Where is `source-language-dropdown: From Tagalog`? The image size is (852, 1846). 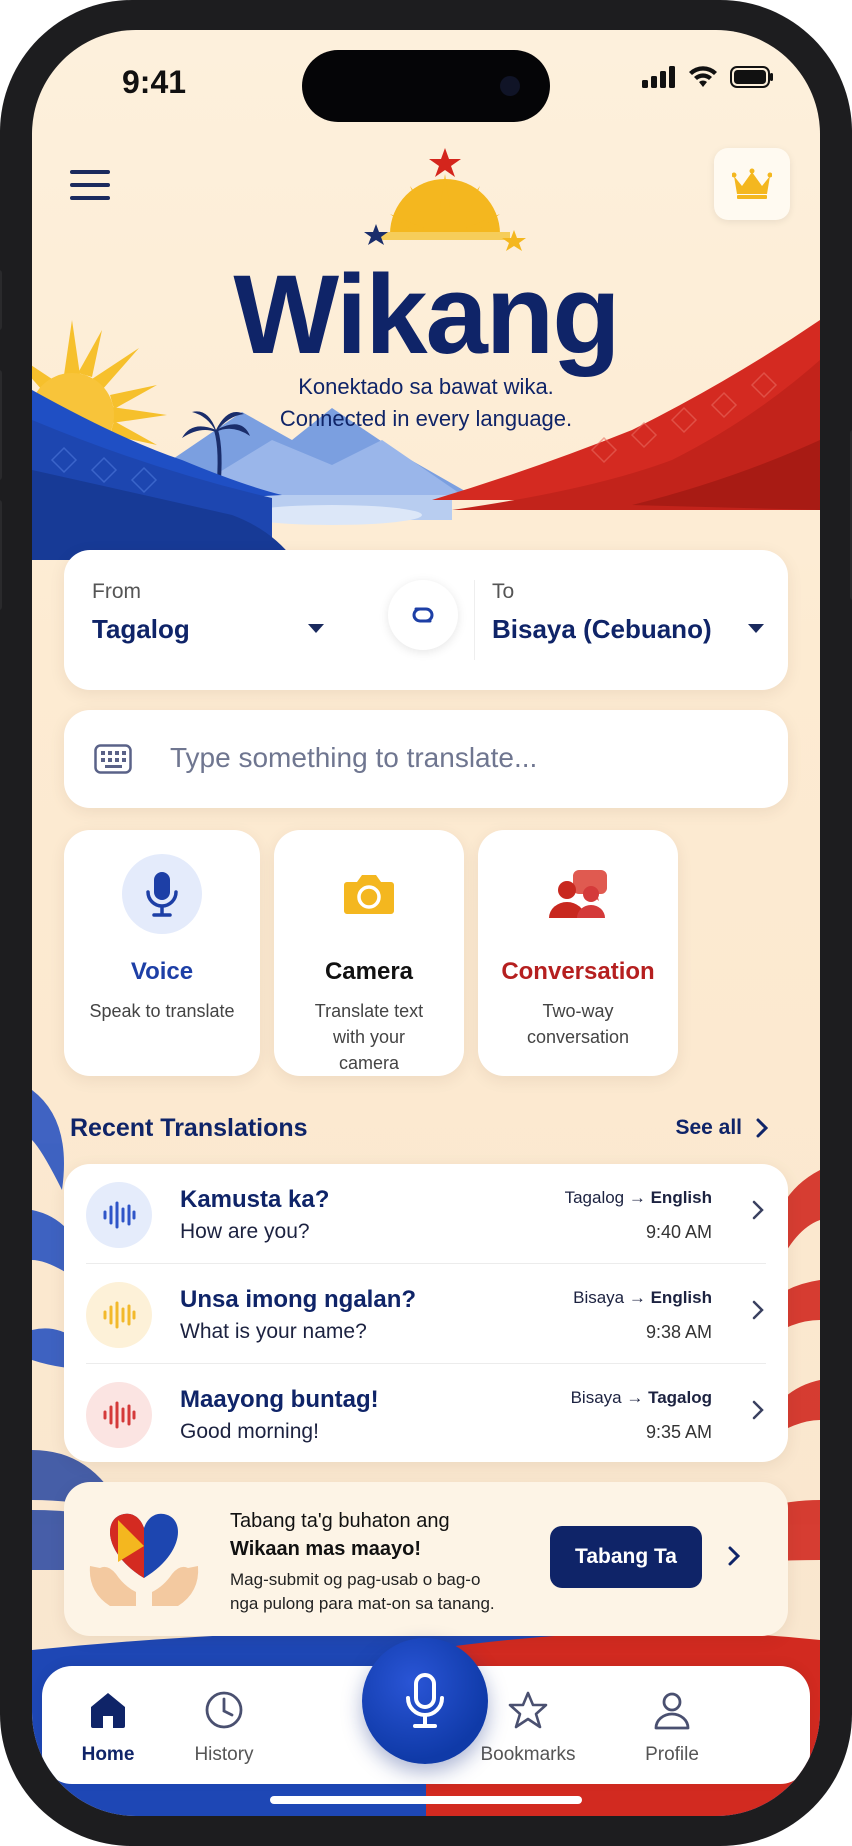 source-language-dropdown: From Tagalog is located at coordinates (214, 620).